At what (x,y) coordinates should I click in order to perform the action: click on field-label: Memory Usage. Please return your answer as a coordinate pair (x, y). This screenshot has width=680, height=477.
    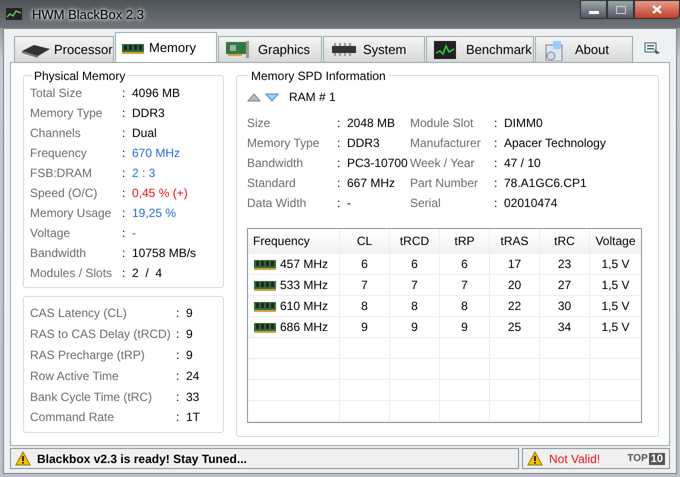
    Looking at the image, I should click on (71, 213).